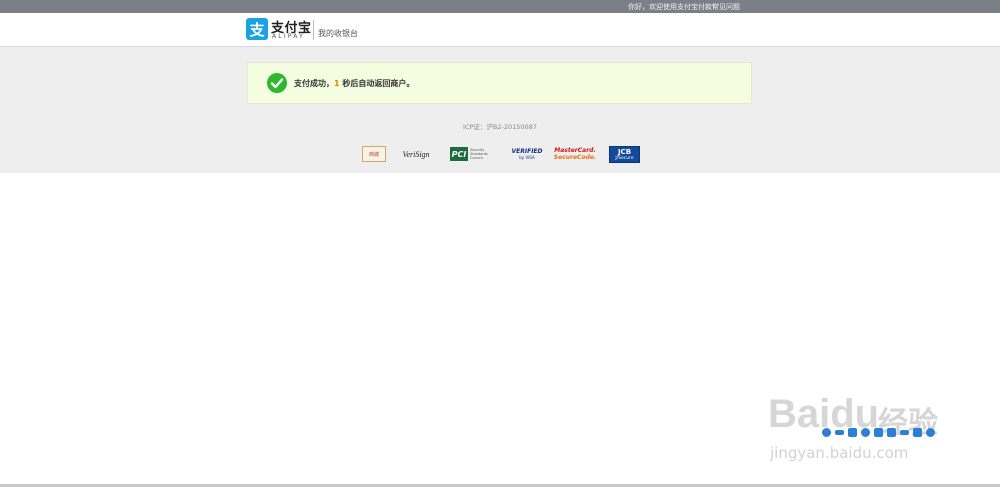 The width and height of the screenshot is (1000, 487). Describe the element at coordinates (575, 150) in the screenshot. I see `mastercard-text: MasterCard.` at that location.